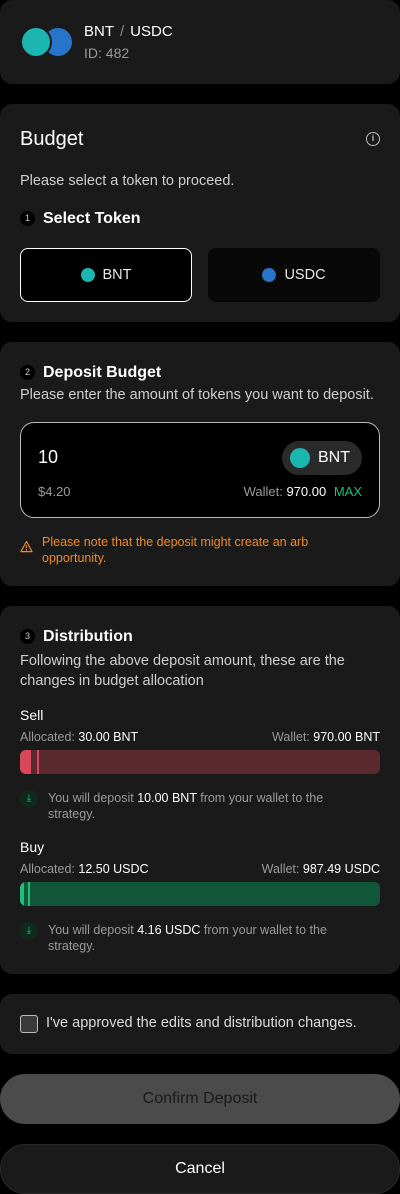 This screenshot has width=400, height=1194. What do you see at coordinates (117, 275) in the screenshot?
I see `token-option-label: BNT` at bounding box center [117, 275].